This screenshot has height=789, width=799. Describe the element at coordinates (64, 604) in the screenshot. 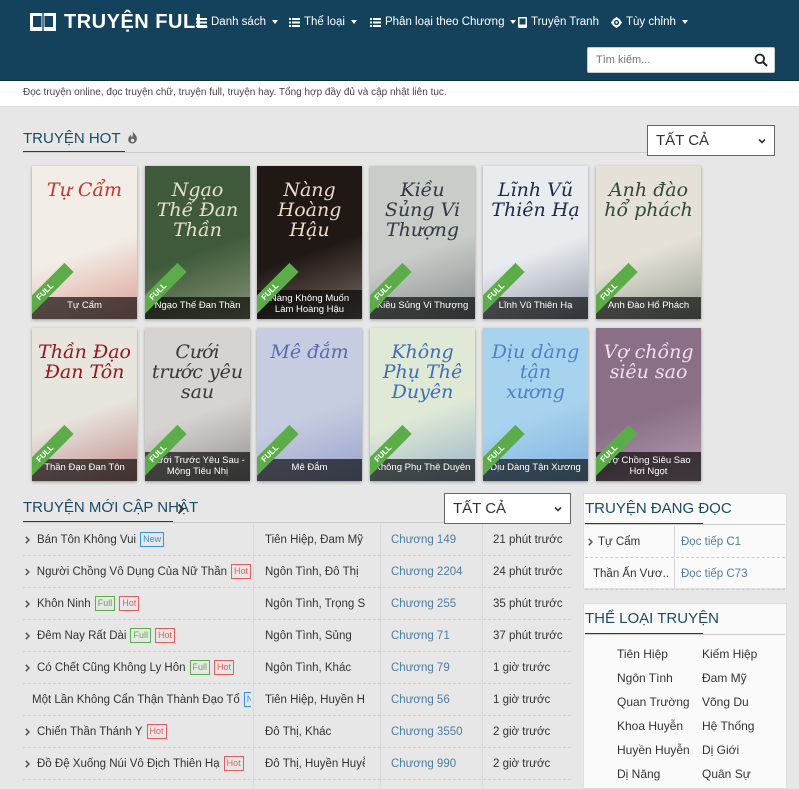

I see `story-title-link: Khôn Ninh` at that location.